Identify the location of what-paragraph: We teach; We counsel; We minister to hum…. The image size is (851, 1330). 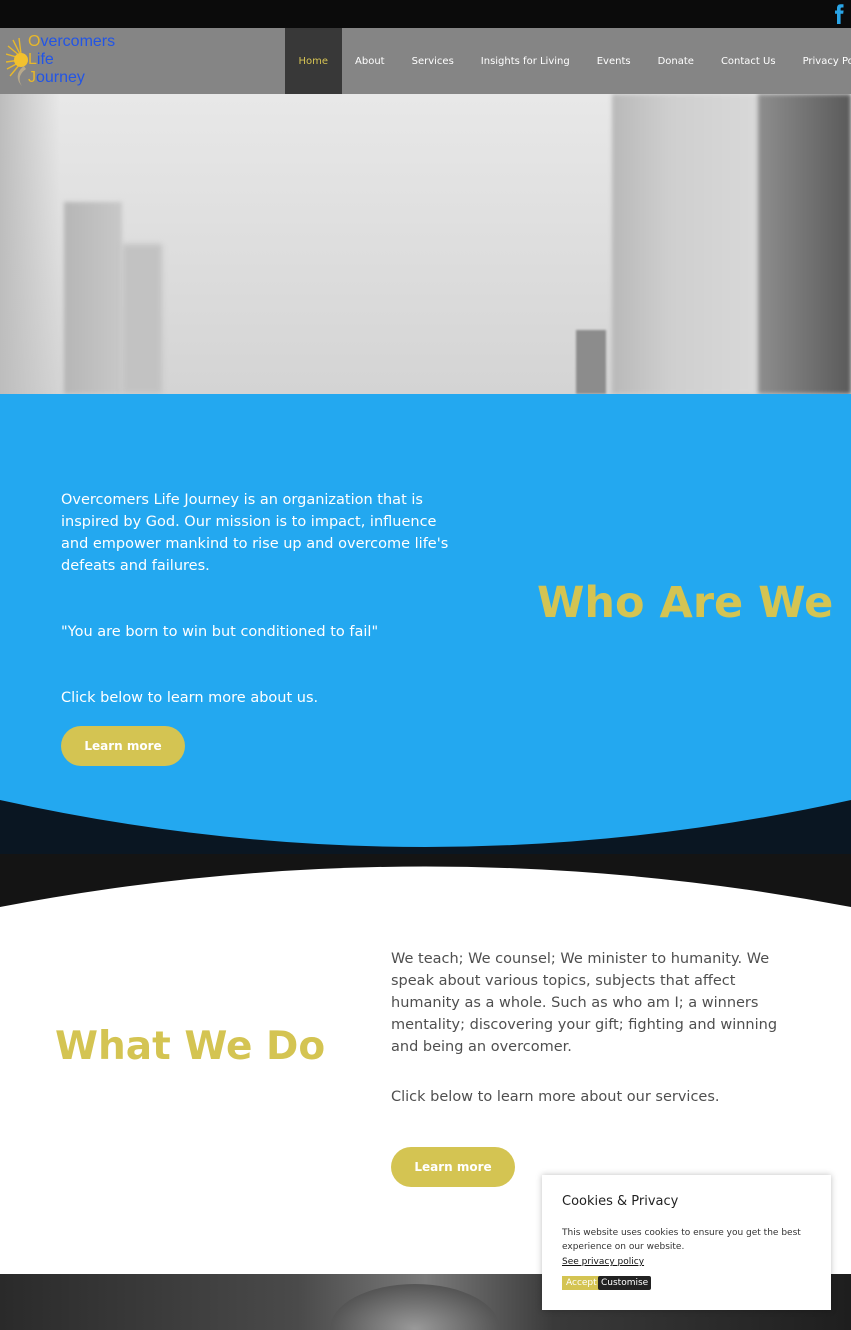
(584, 1003).